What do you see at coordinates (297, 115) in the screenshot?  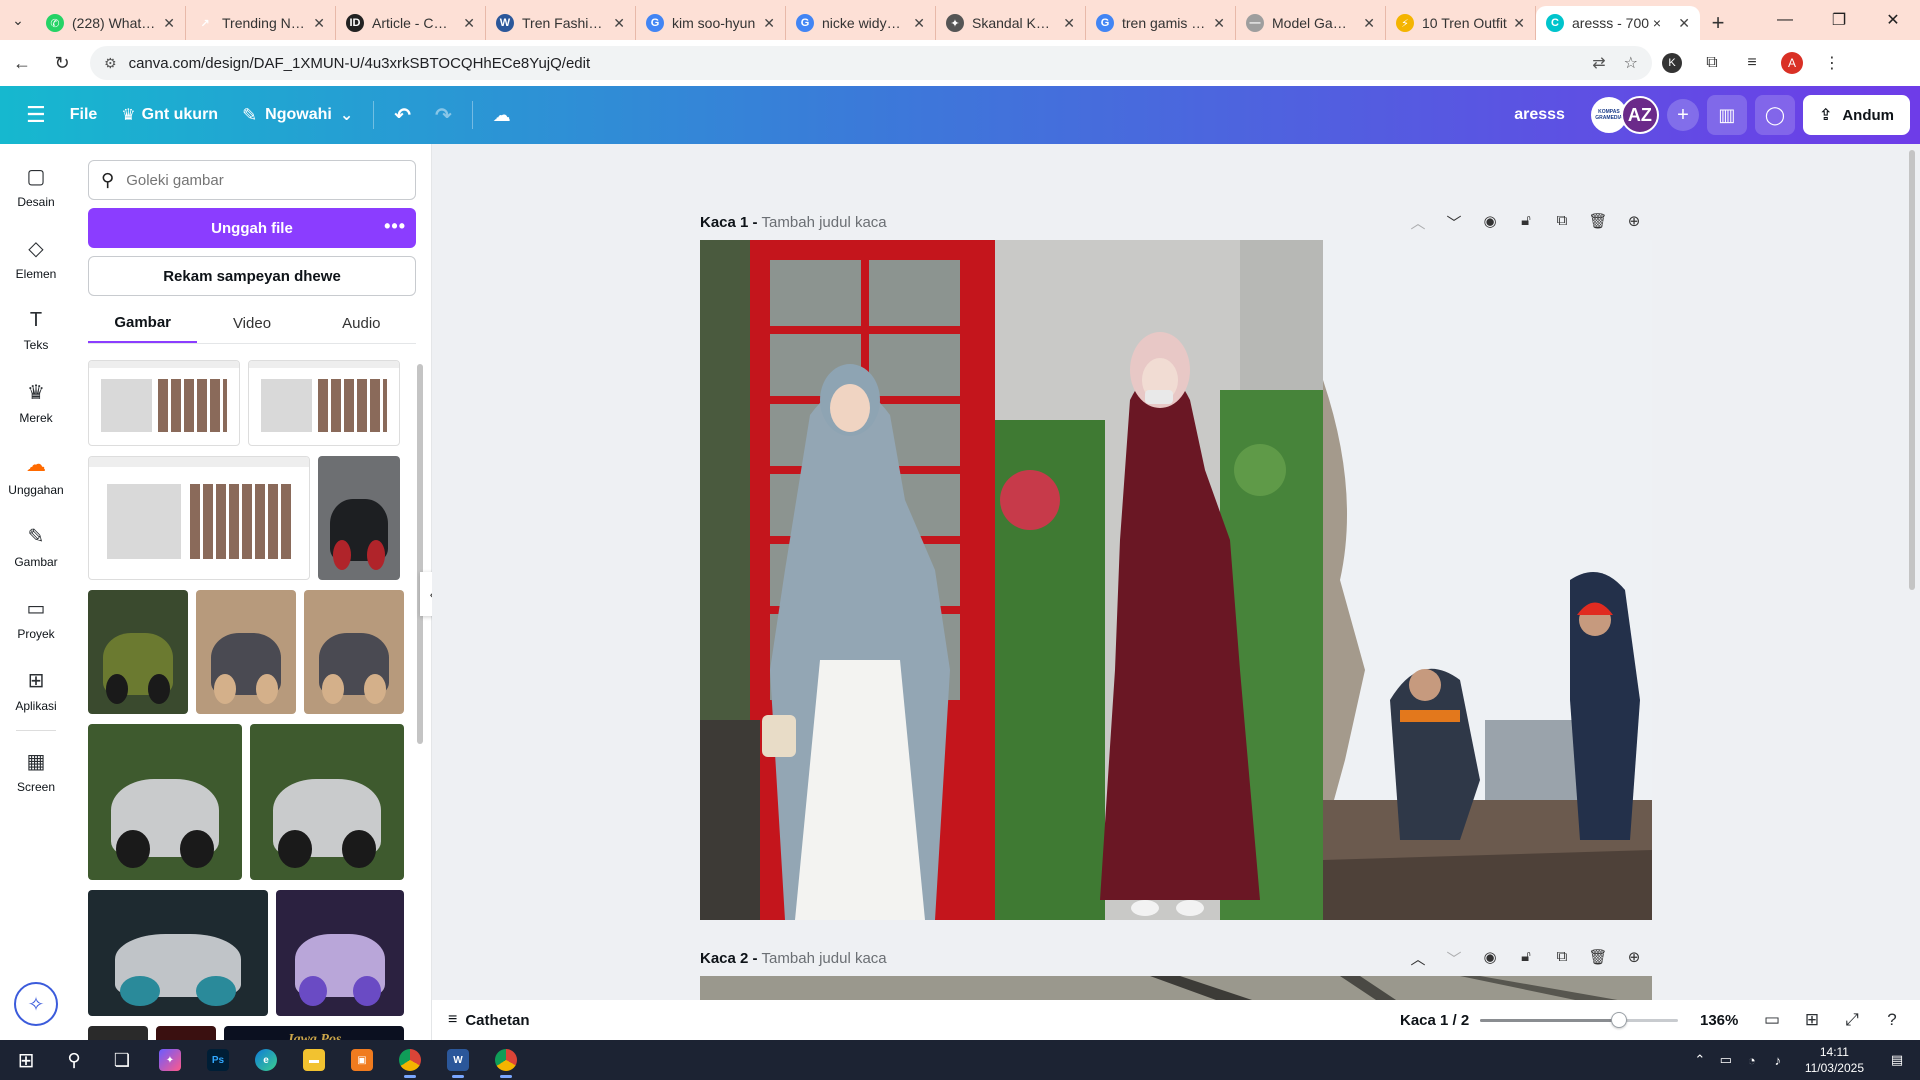 I see `edit-mode-button: ✎ Ngowahi ⌄` at bounding box center [297, 115].